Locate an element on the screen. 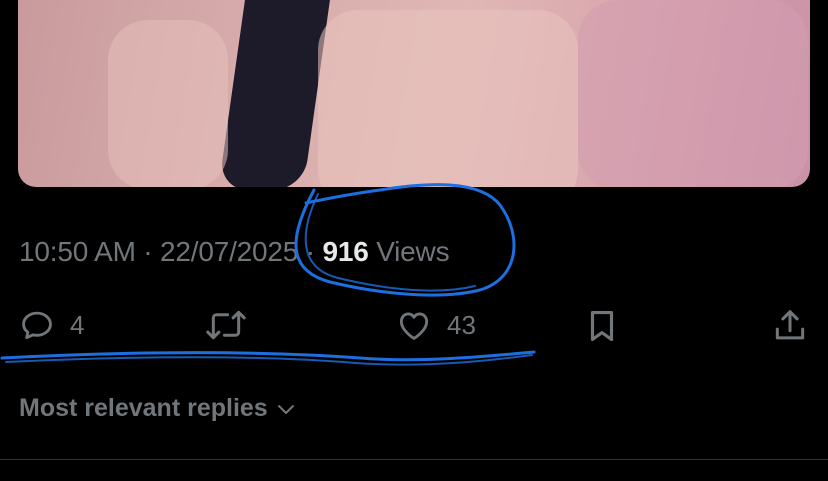 The width and height of the screenshot is (828, 481). share-button is located at coordinates (790, 326).